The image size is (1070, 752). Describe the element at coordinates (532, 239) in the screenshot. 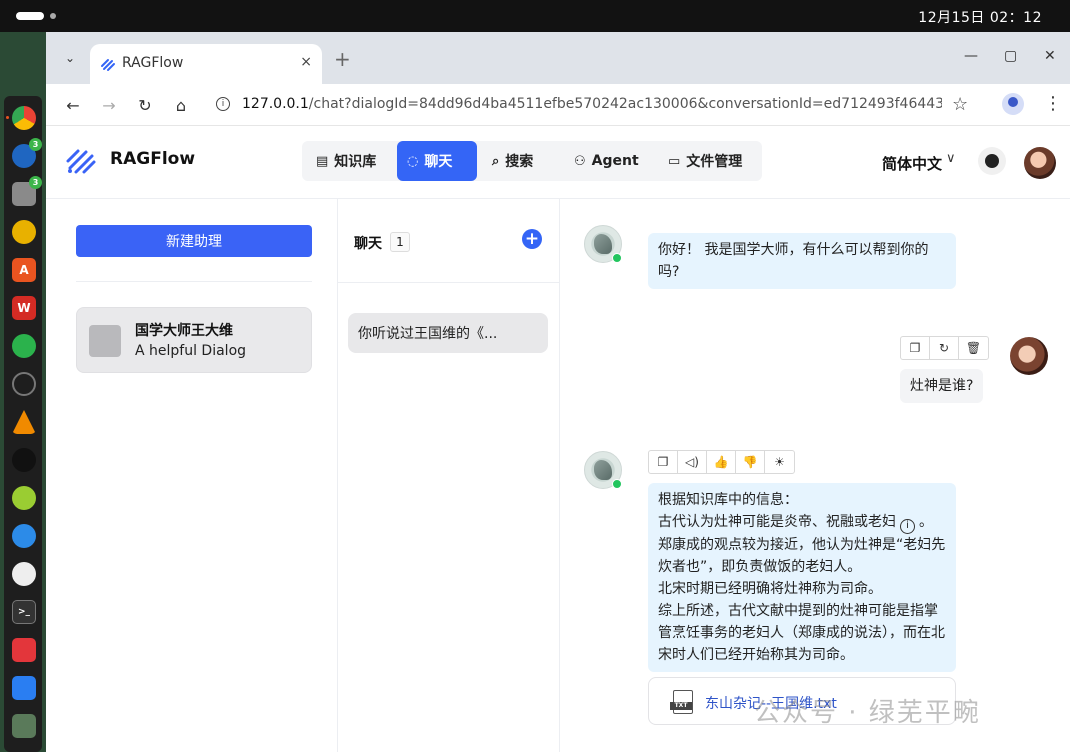

I see `add-conversation-icon: +` at that location.